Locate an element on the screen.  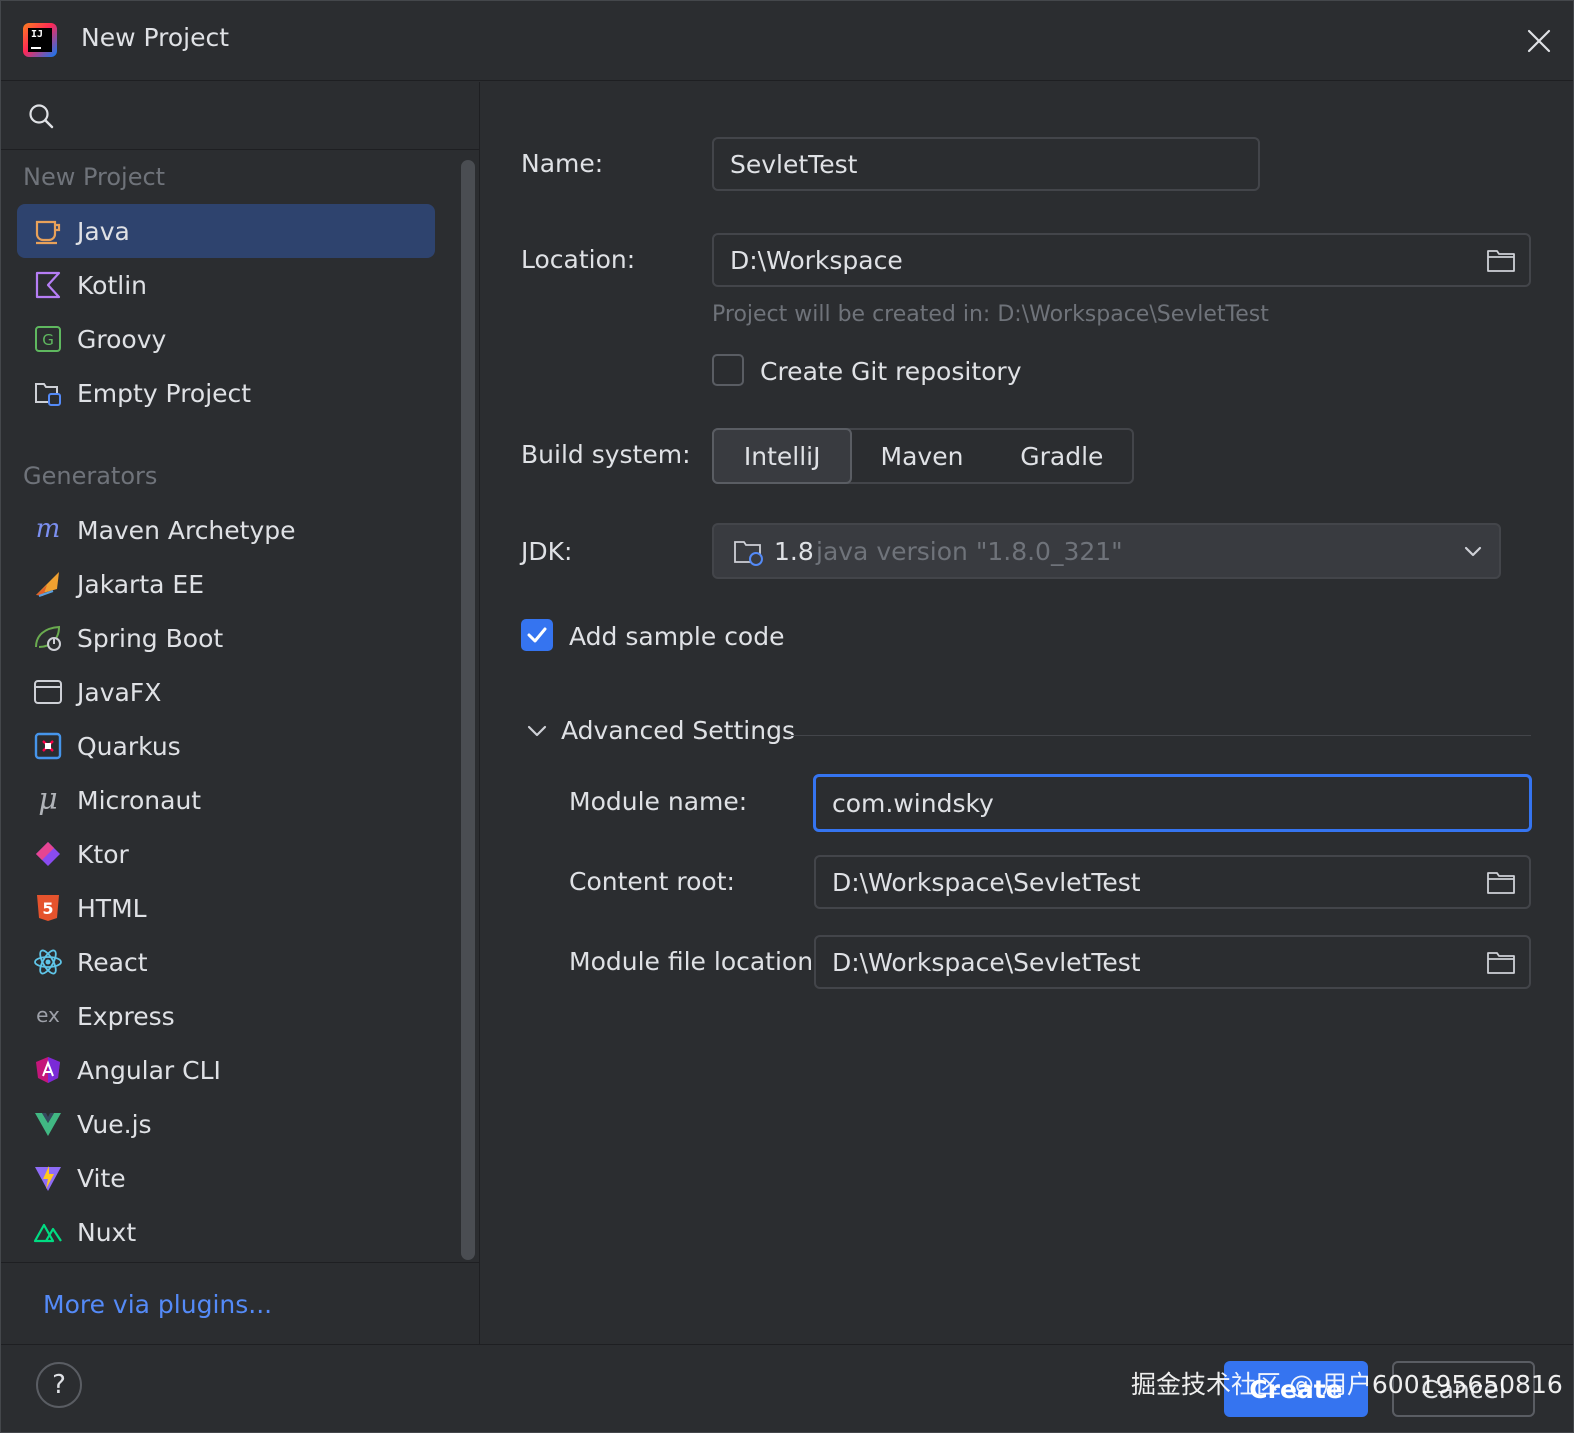
sidebar-search is located at coordinates (240, 116).